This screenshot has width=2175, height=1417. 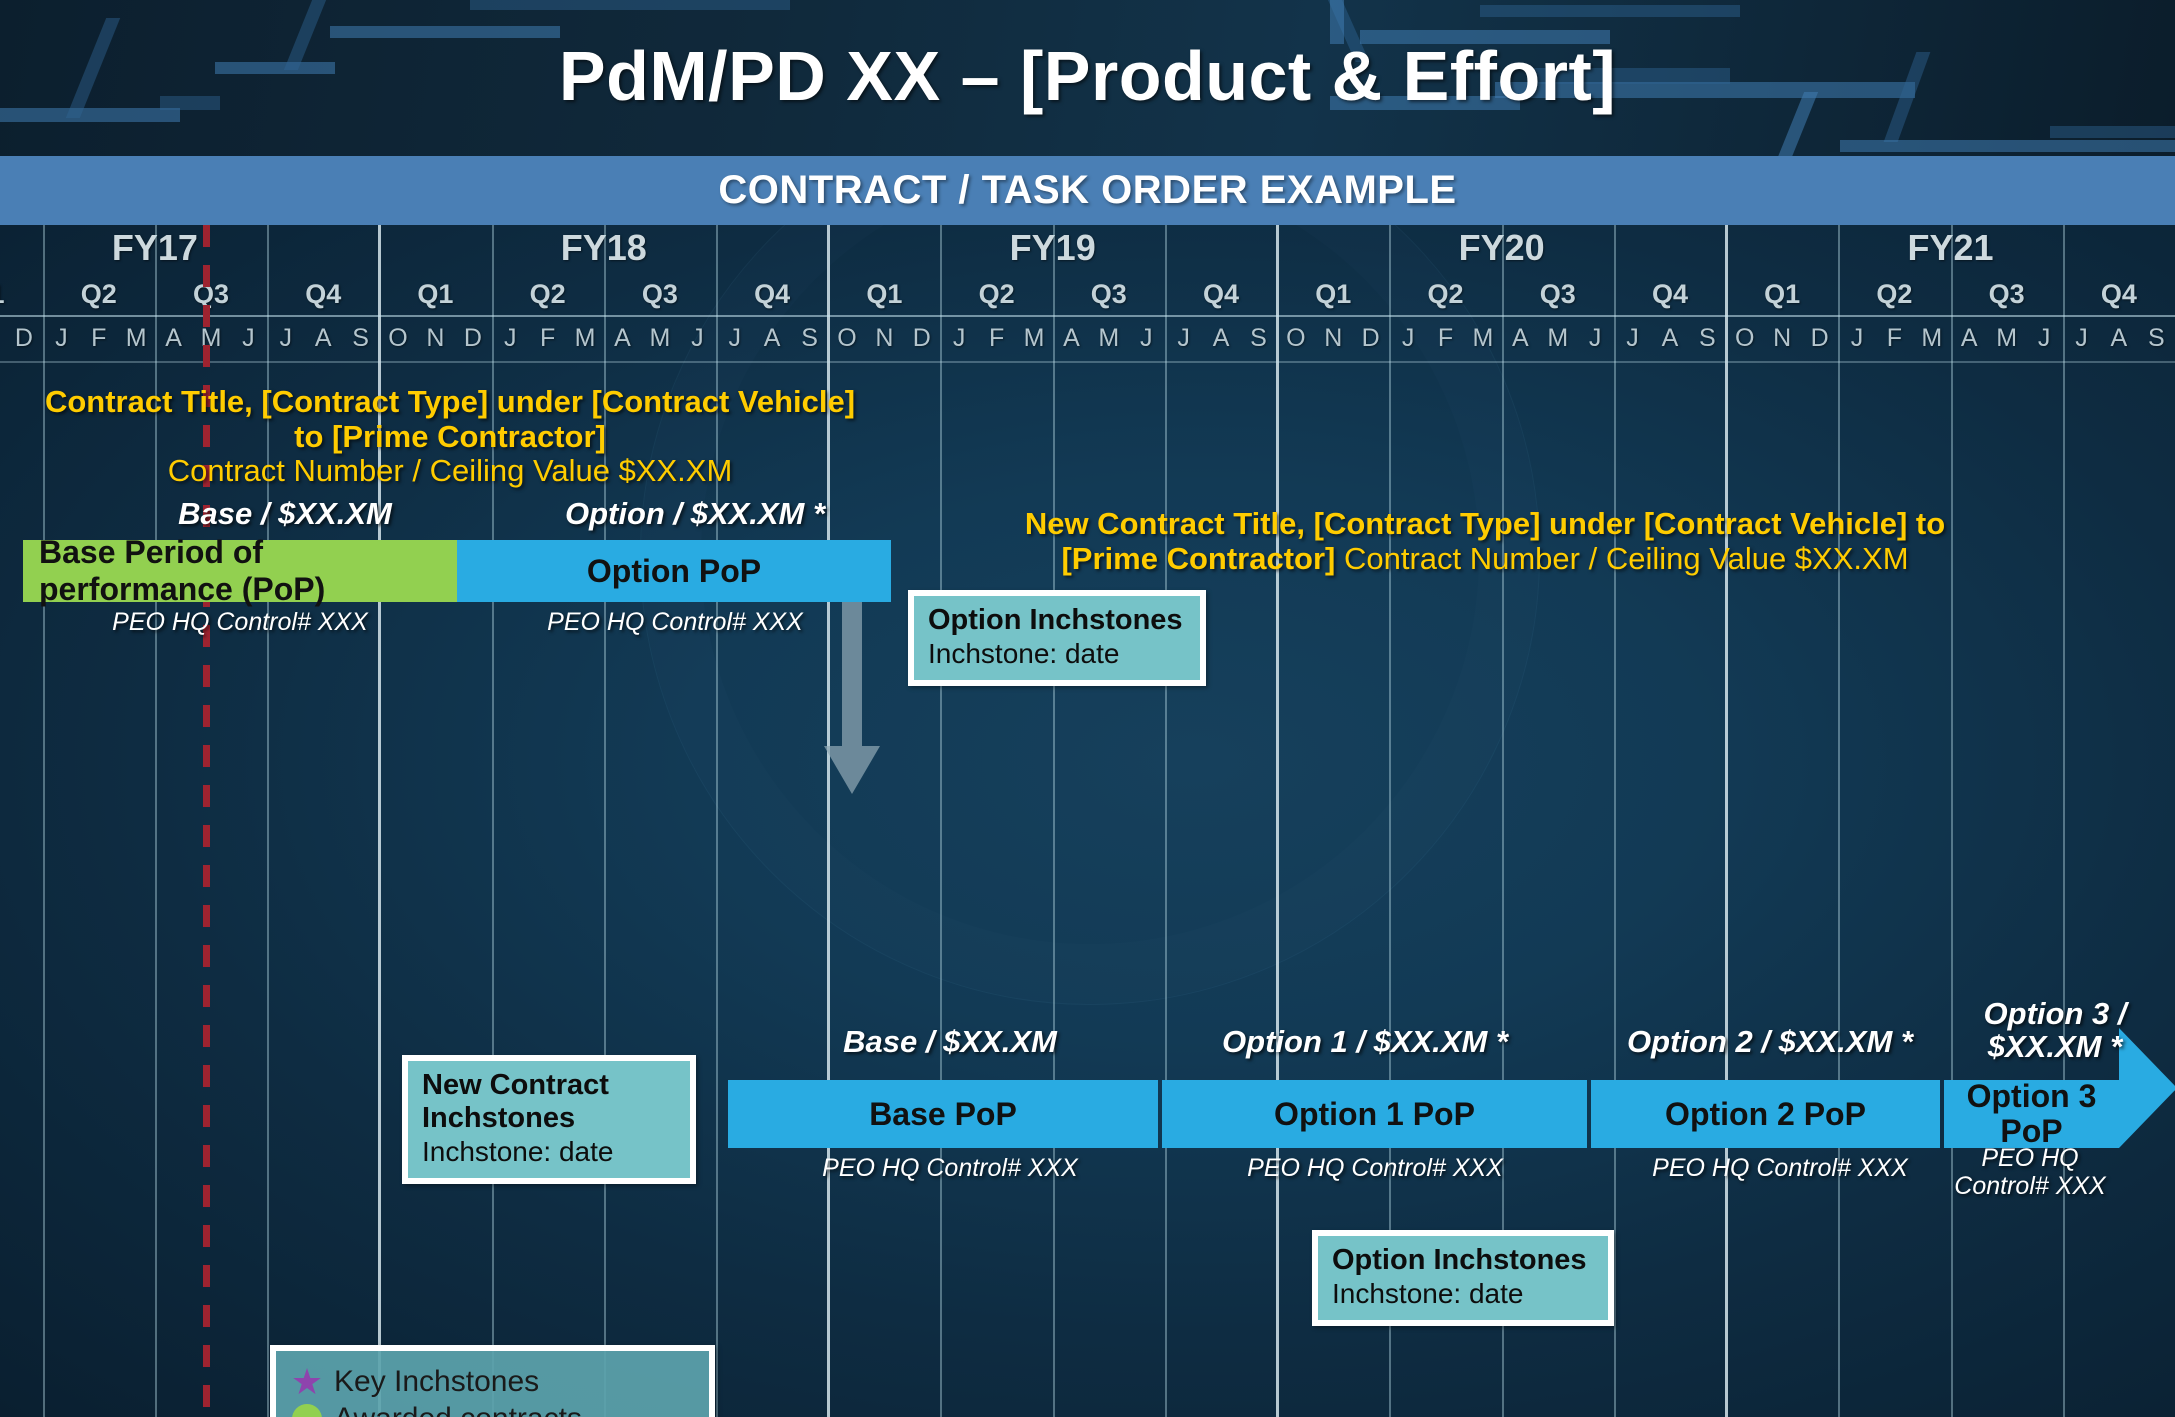 I want to click on contract2-option3-control-line1: PEO HQ, so click(x=2030, y=1158).